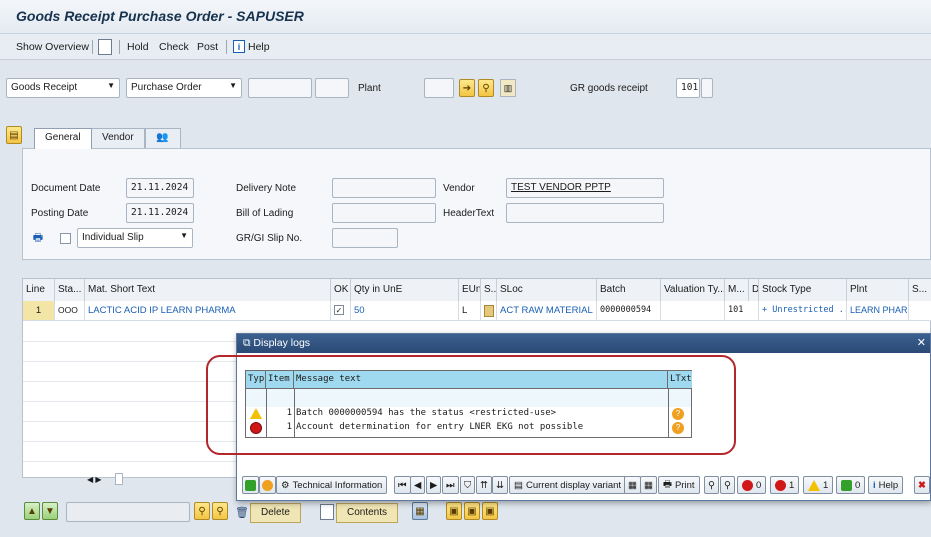  What do you see at coordinates (63, 138) in the screenshot?
I see `tab-general: General` at bounding box center [63, 138].